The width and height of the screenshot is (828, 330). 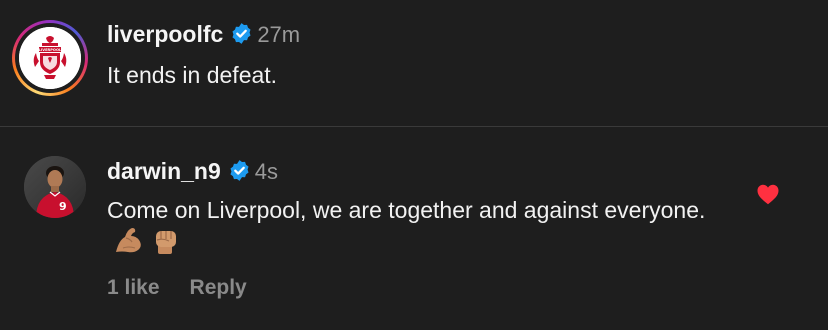 I want to click on flexed-biceps-emoji, so click(x=128, y=240).